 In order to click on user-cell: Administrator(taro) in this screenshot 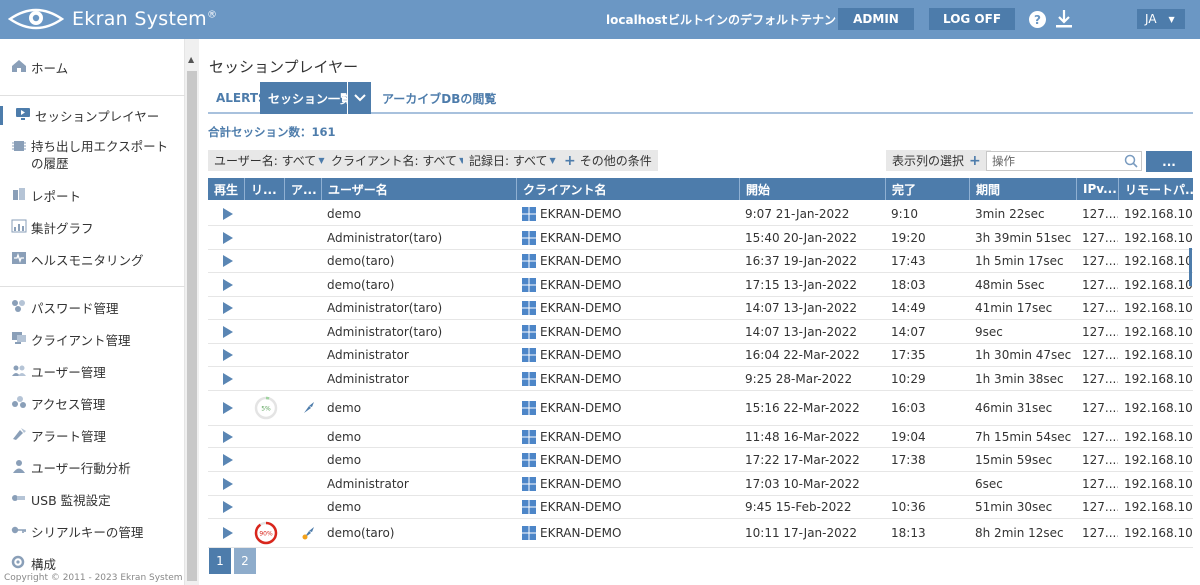, I will do `click(418, 331)`.